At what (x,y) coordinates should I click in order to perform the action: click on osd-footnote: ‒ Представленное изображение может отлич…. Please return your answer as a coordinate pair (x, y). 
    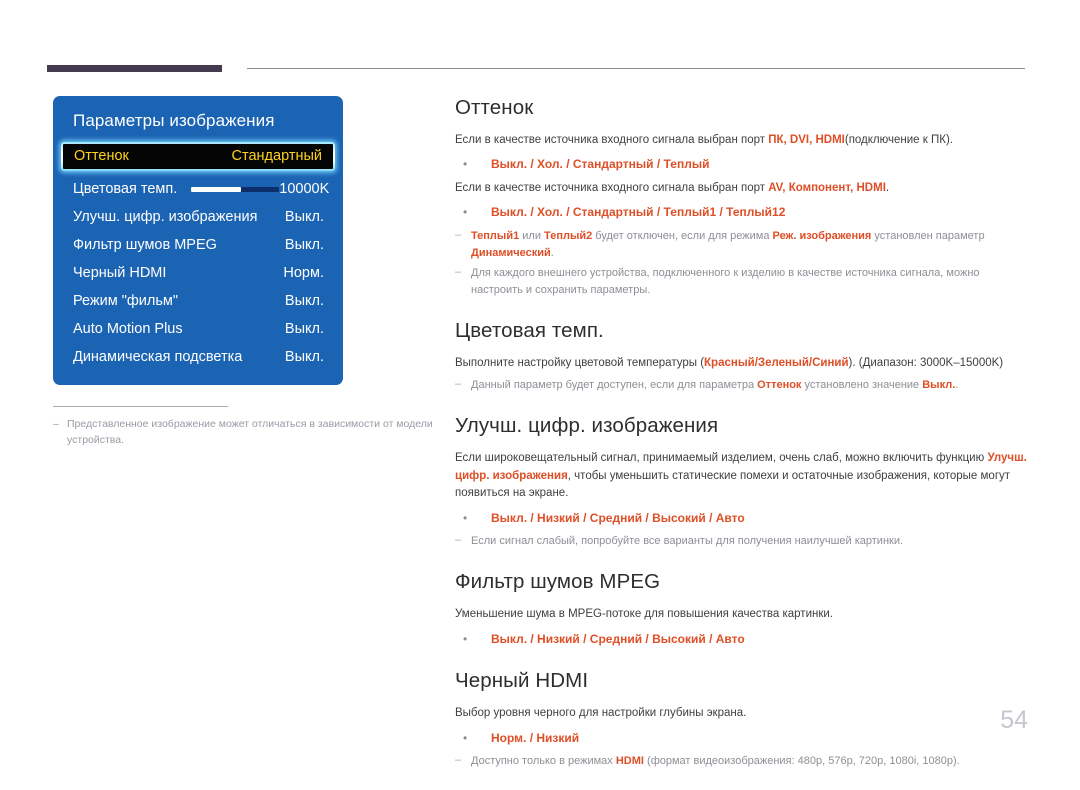
    Looking at the image, I should click on (243, 427).